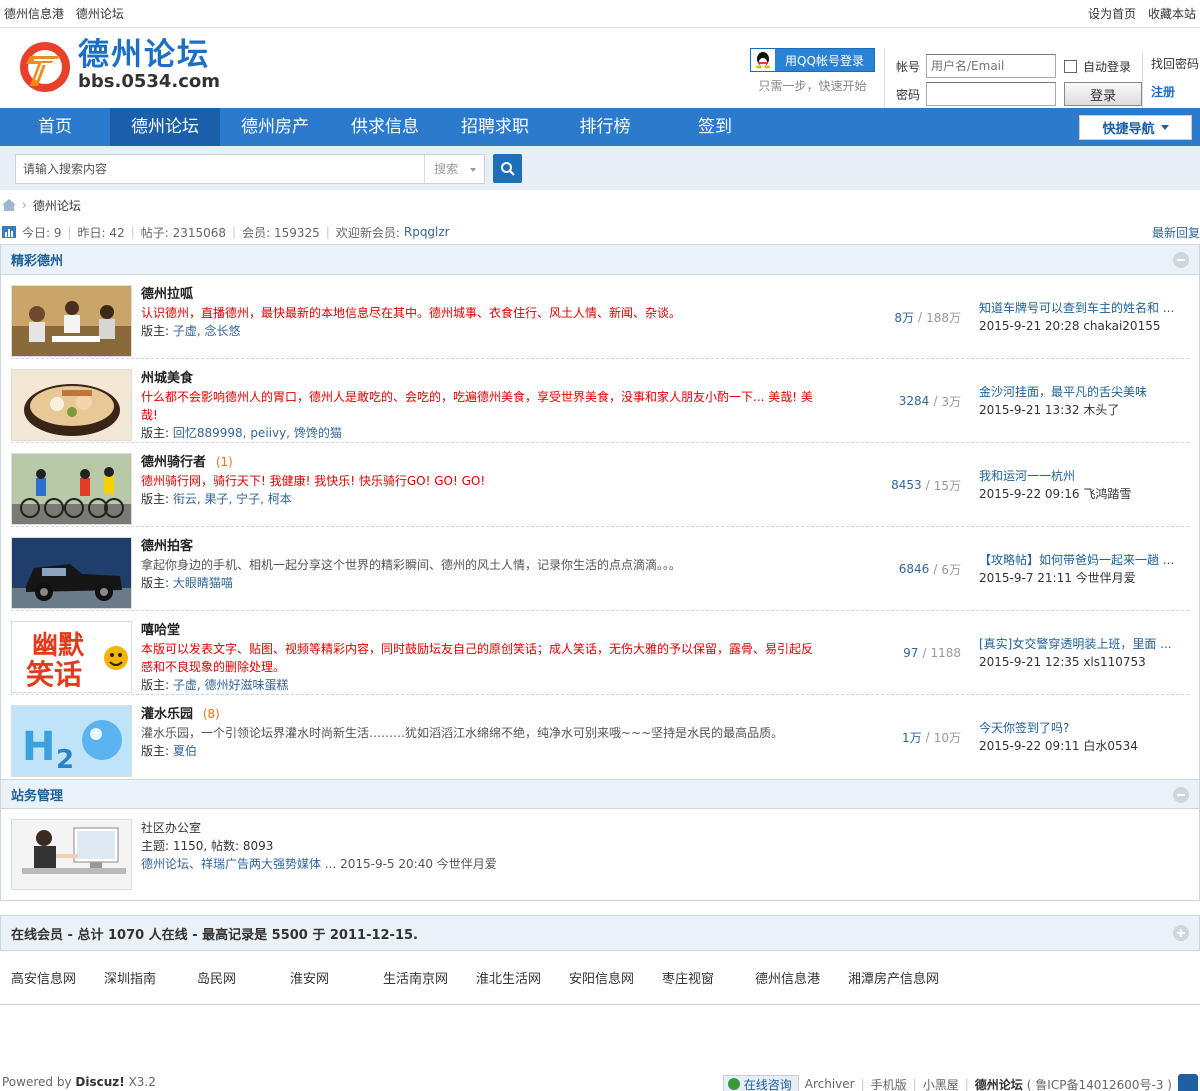 The width and height of the screenshot is (1200, 1091). Describe the element at coordinates (454, 169) in the screenshot. I see `search-type-select: 搜索` at that location.